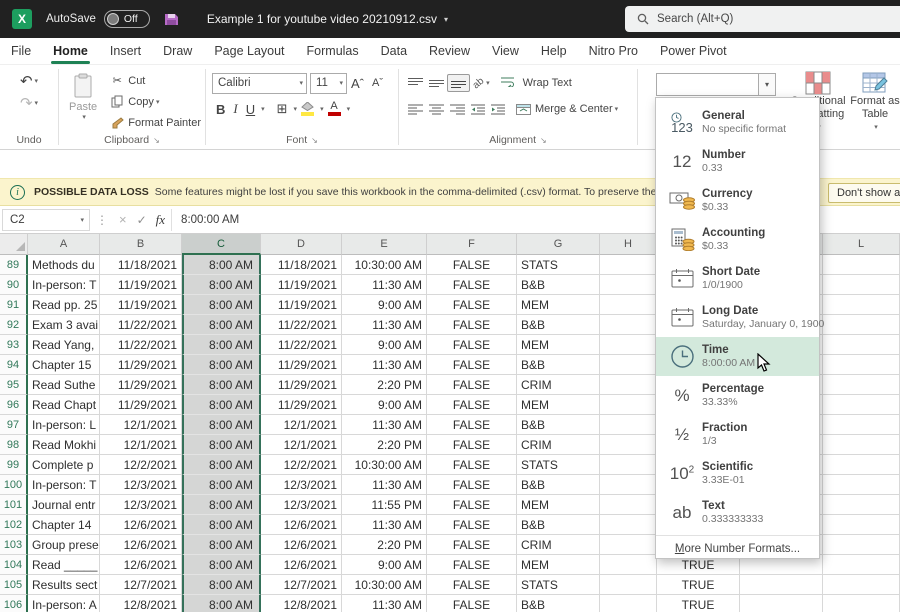  I want to click on cell-J105, so click(781, 585).